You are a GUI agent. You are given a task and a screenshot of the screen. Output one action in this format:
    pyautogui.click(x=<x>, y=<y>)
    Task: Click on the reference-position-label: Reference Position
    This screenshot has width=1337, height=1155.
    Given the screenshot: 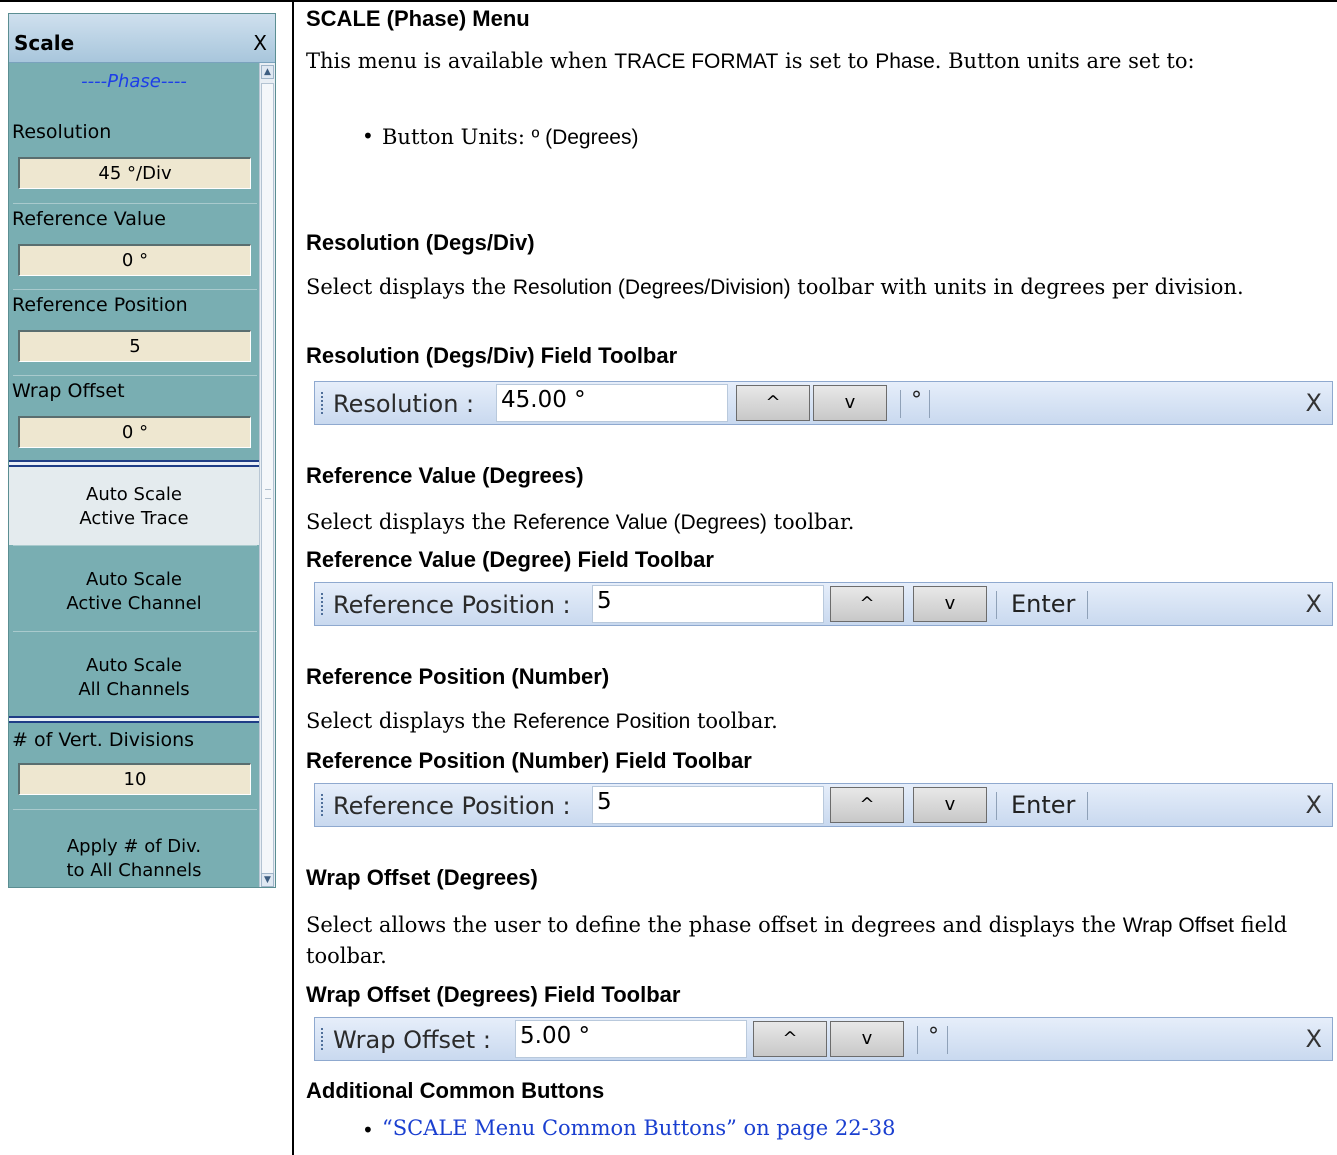 What is the action you would take?
    pyautogui.click(x=100, y=305)
    